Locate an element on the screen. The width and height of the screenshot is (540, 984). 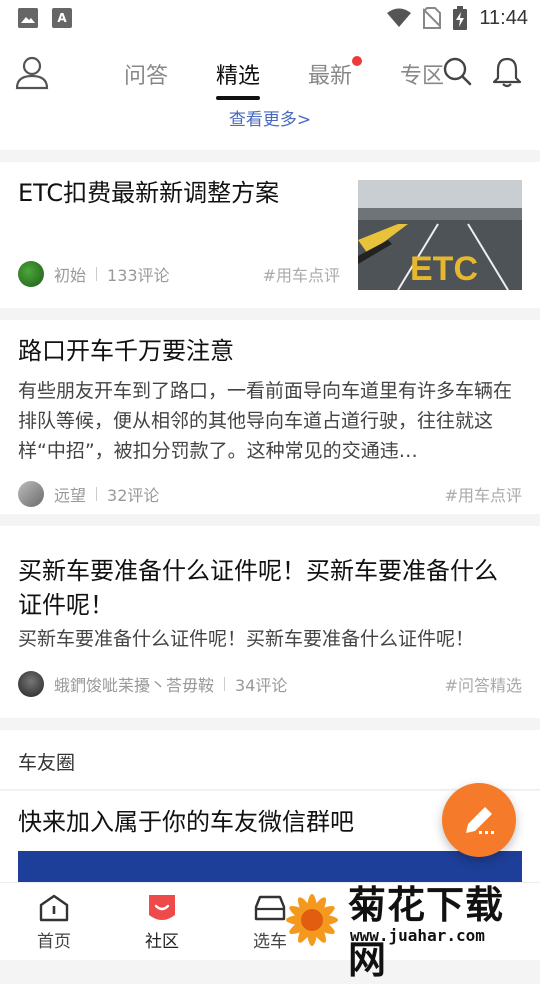
card-thumbnail: ETC is located at coordinates (440, 235).